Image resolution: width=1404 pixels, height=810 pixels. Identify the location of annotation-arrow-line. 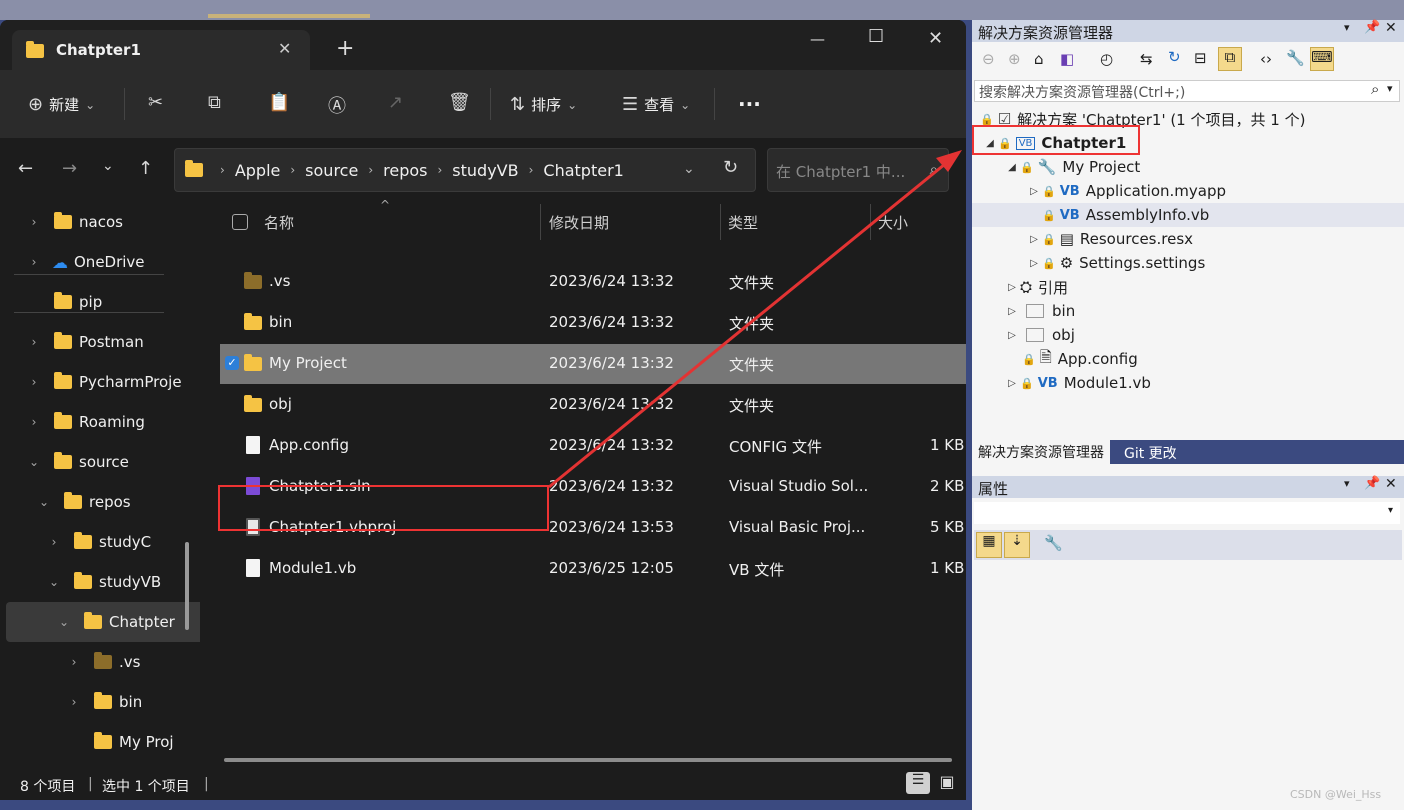
(749, 323).